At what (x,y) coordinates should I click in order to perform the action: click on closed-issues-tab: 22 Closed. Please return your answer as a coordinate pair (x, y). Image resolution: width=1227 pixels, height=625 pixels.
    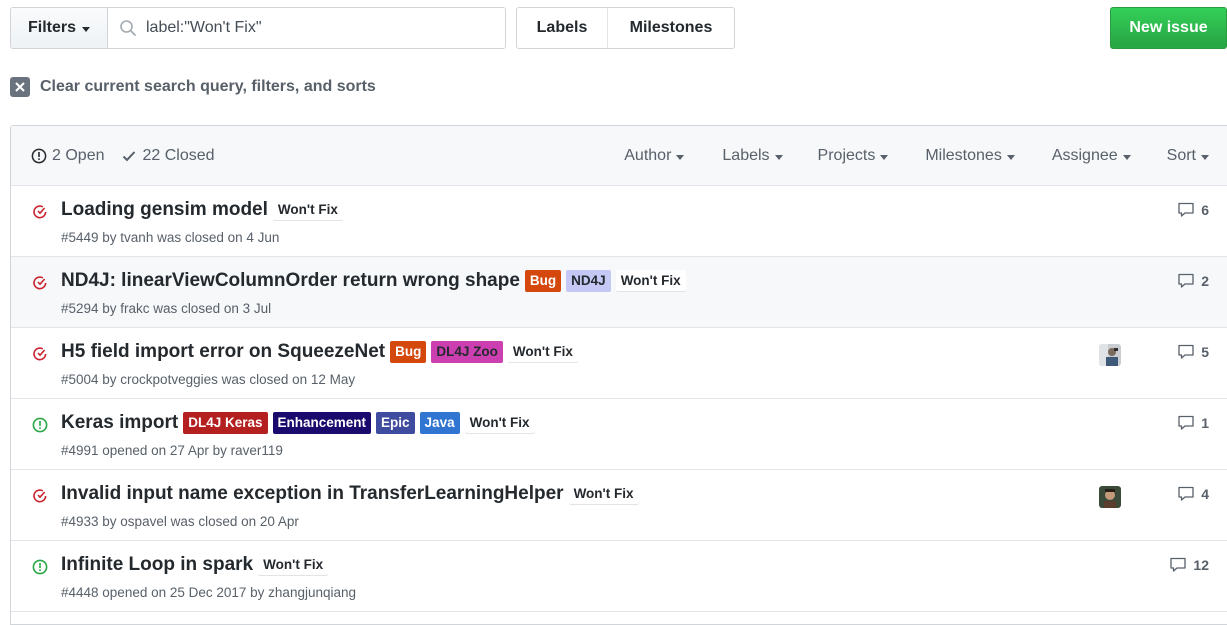
    Looking at the image, I should click on (168, 156).